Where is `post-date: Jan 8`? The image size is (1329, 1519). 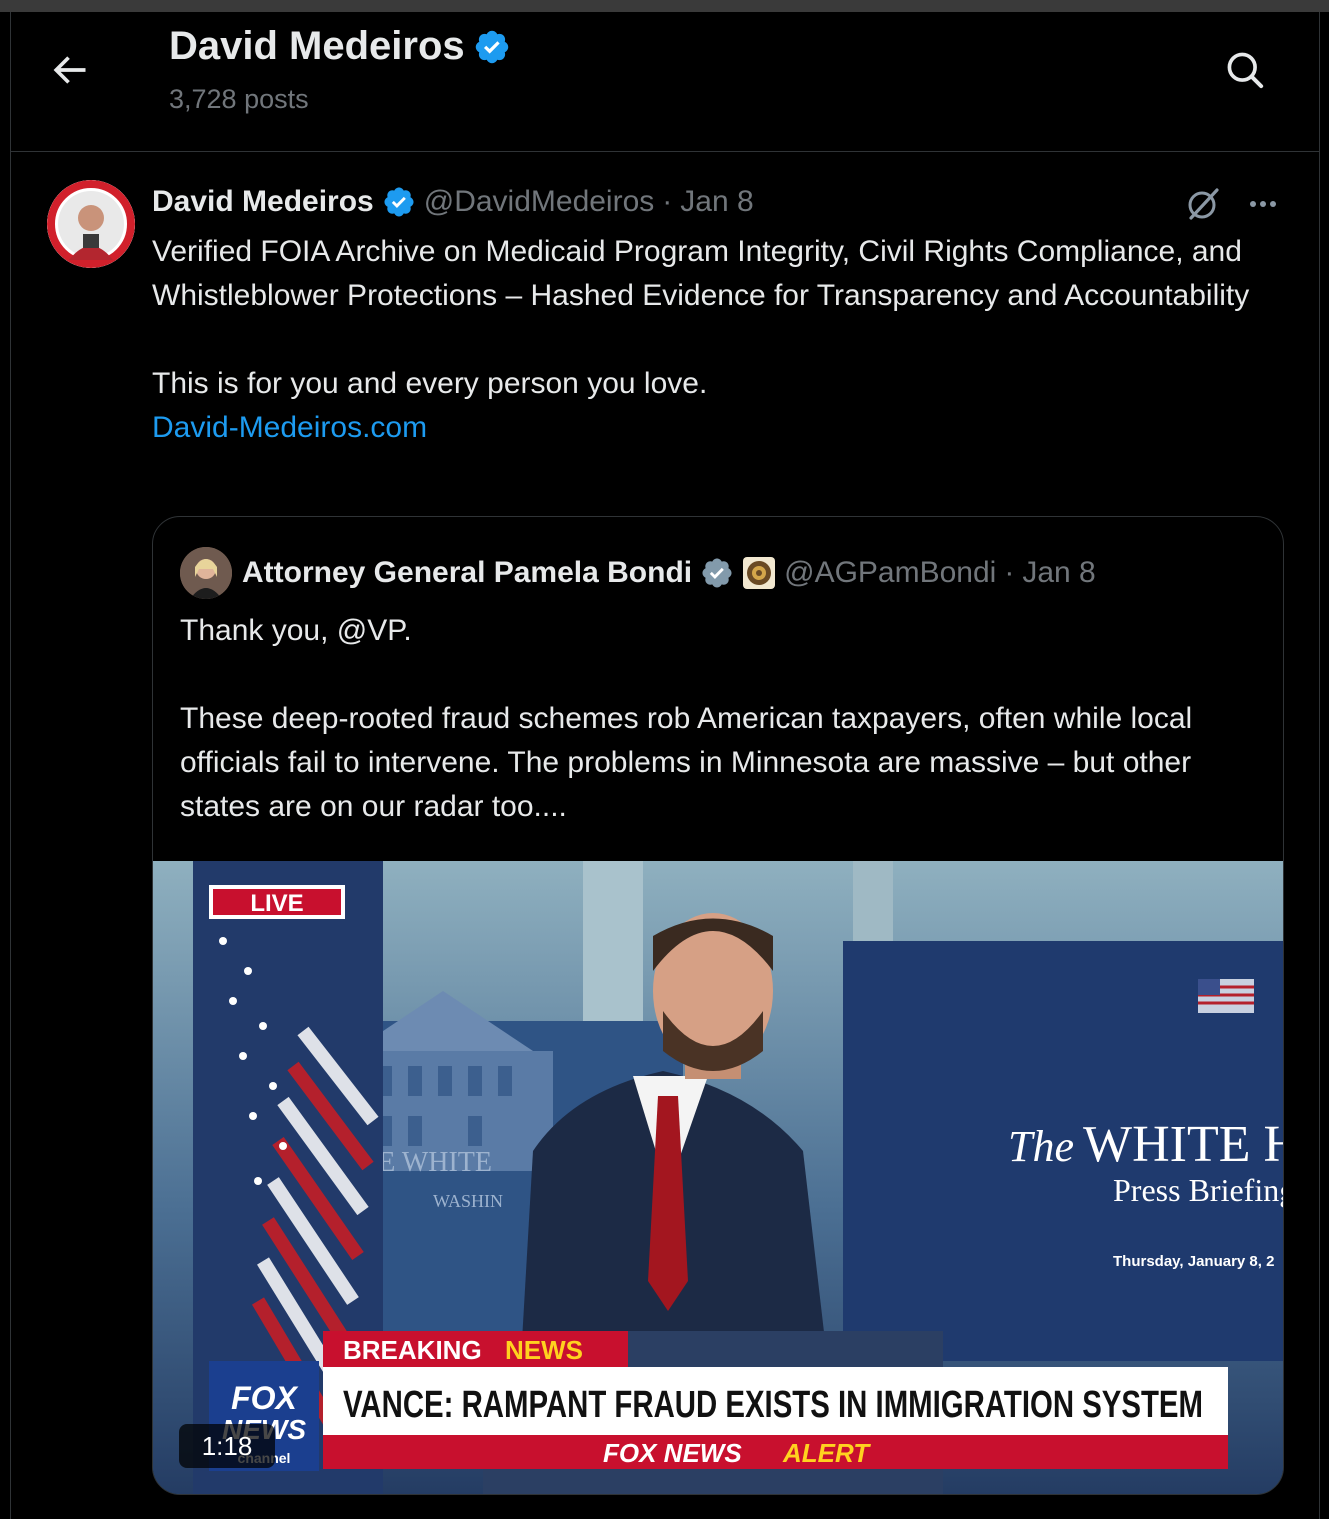
post-date: Jan 8 is located at coordinates (716, 202).